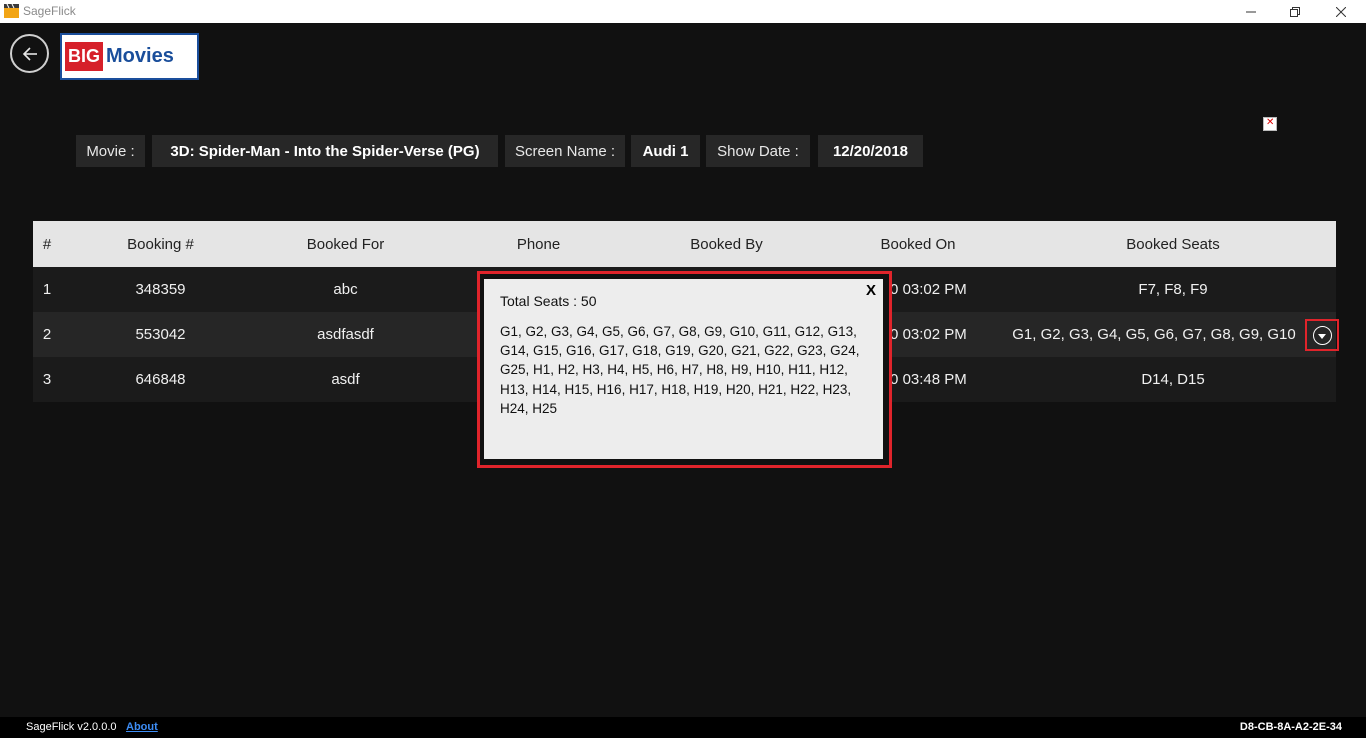 The image size is (1366, 738). I want to click on window-titlebar: SageFlick, so click(683, 11).